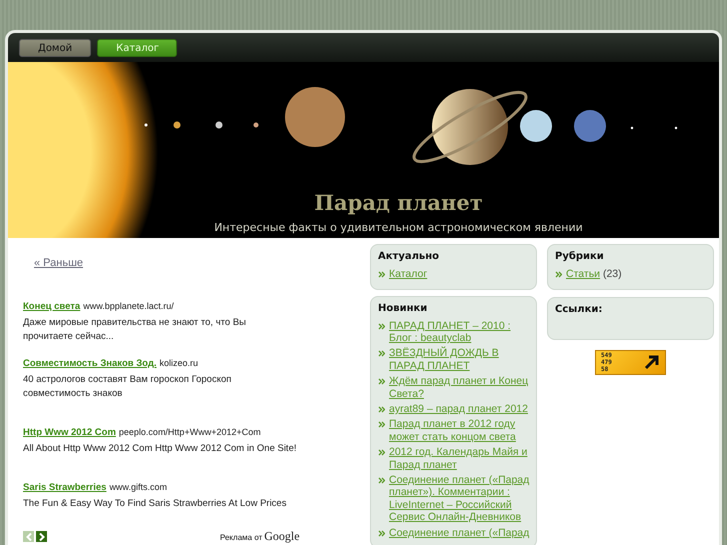 Image resolution: width=727 pixels, height=545 pixels. What do you see at coordinates (583, 274) in the screenshot?
I see `widget-link: Статьи` at bounding box center [583, 274].